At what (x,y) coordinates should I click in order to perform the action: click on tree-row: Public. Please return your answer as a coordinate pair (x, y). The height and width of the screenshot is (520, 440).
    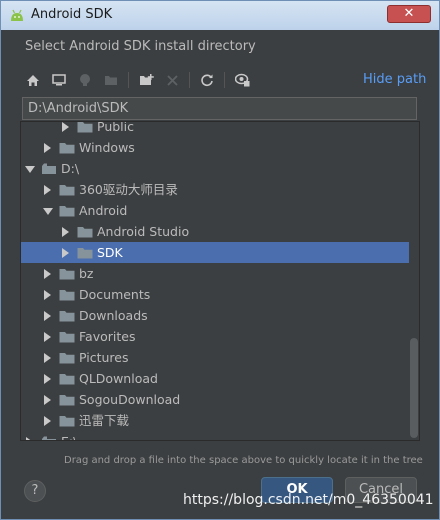
    Looking at the image, I should click on (215, 129).